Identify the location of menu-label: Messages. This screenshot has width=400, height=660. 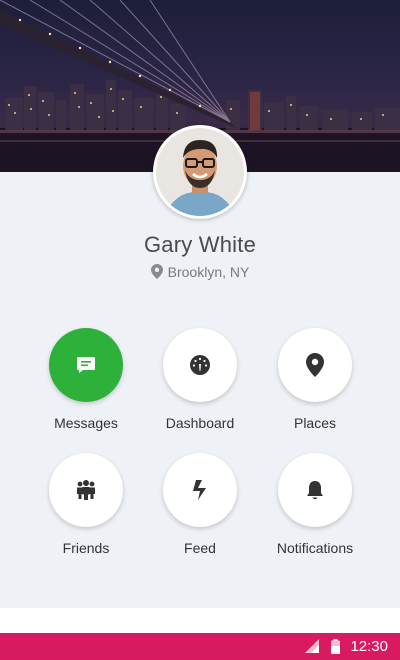
(86, 423).